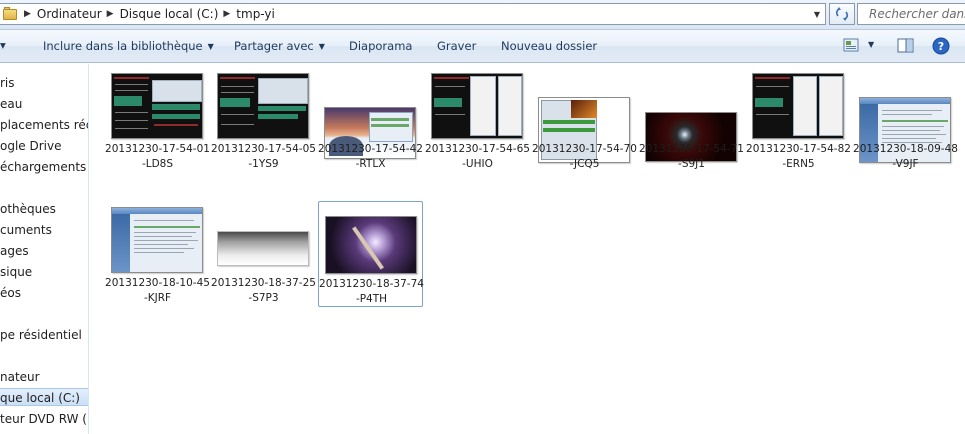 The image size is (965, 434). I want to click on search-input, so click(911, 14).